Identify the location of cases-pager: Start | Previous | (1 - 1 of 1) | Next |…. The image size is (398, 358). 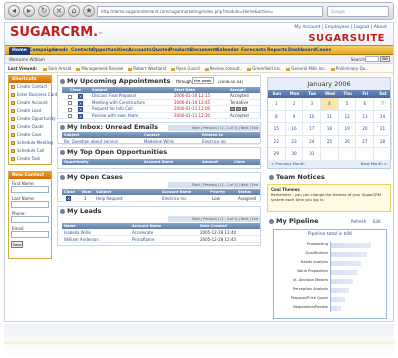
(214, 185).